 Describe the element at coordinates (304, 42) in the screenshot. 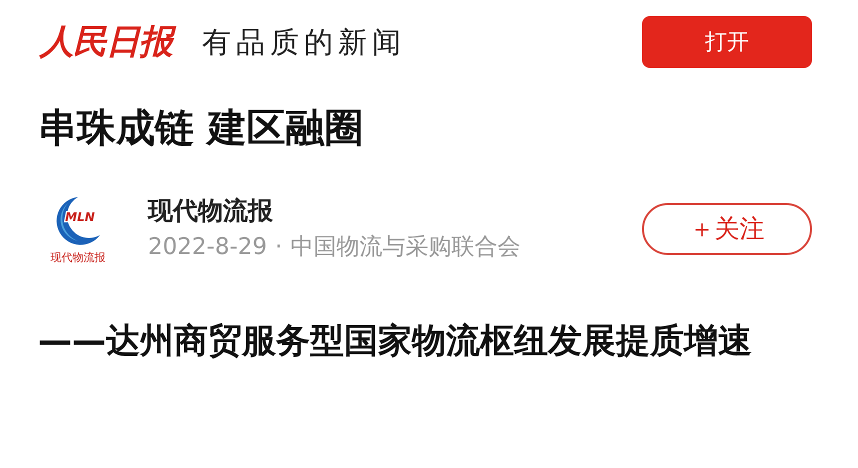

I see `tagline: 有品质的新闻` at that location.